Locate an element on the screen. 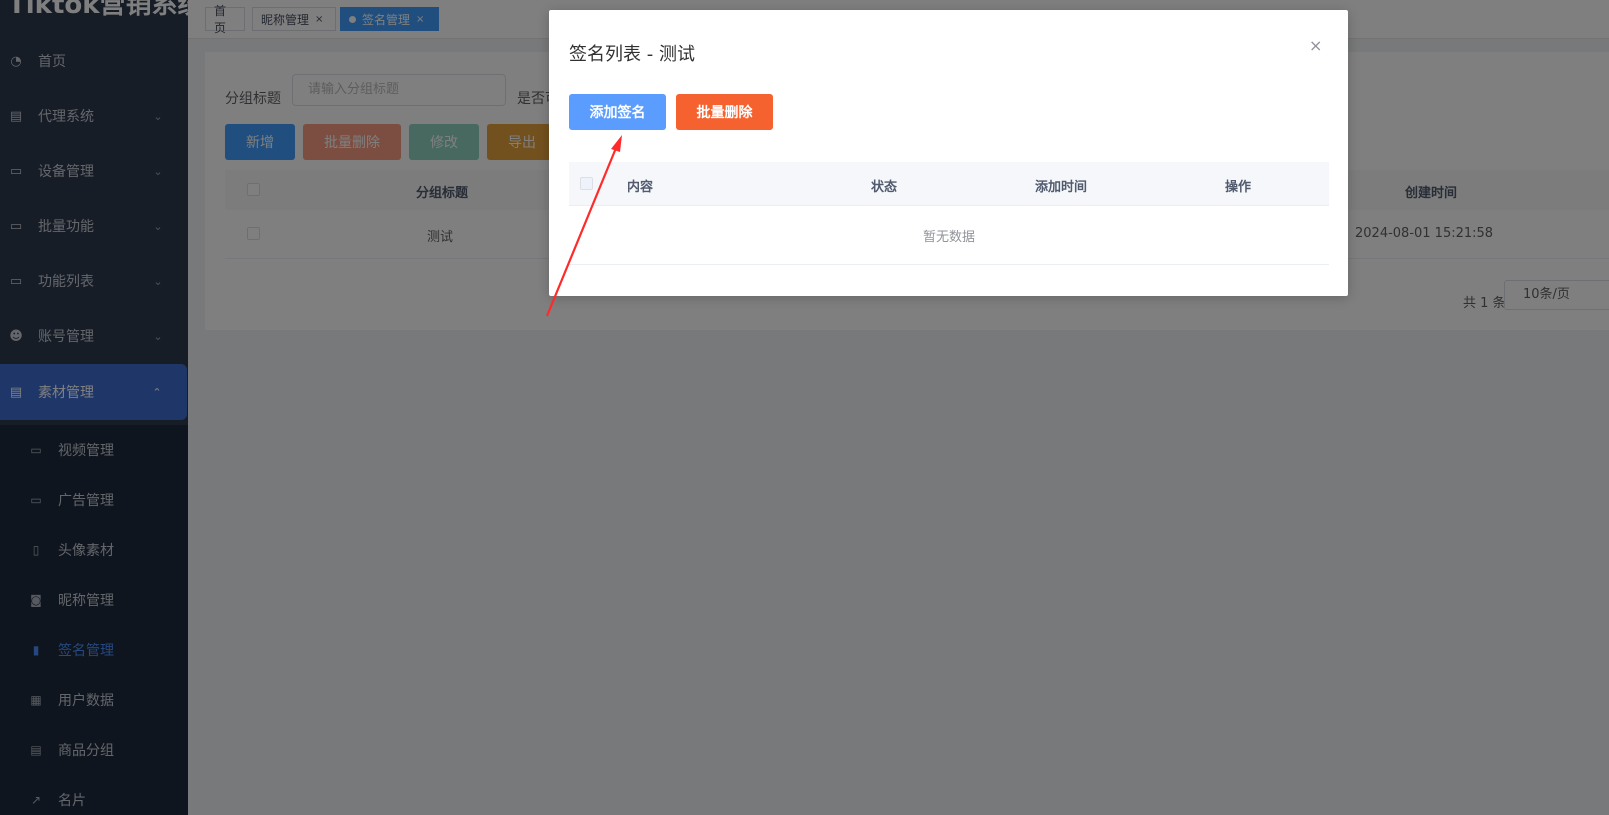  empty-state-text: 暂无数据 is located at coordinates (948, 237).